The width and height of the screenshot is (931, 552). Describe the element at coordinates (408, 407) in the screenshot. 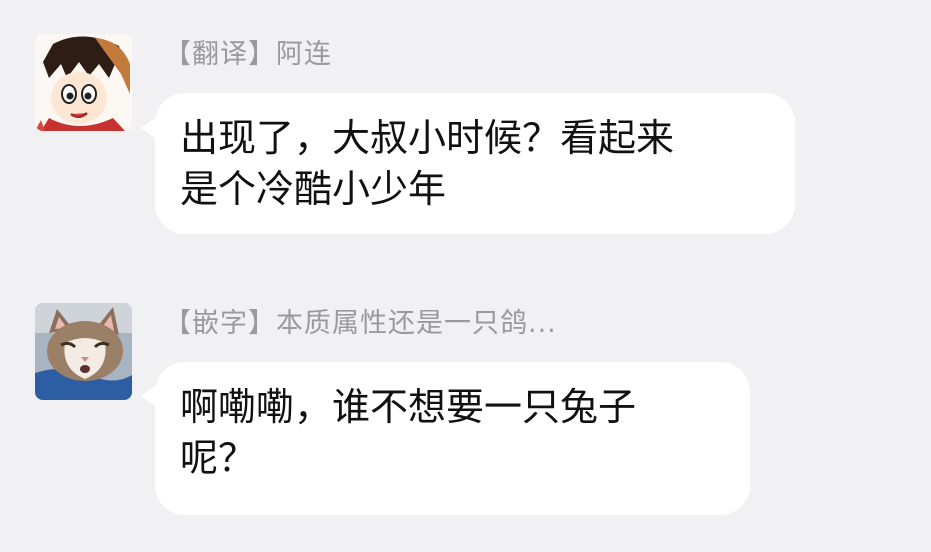

I see `message-text-line: 啊嘞嘞，谁不想要一只兔子` at that location.